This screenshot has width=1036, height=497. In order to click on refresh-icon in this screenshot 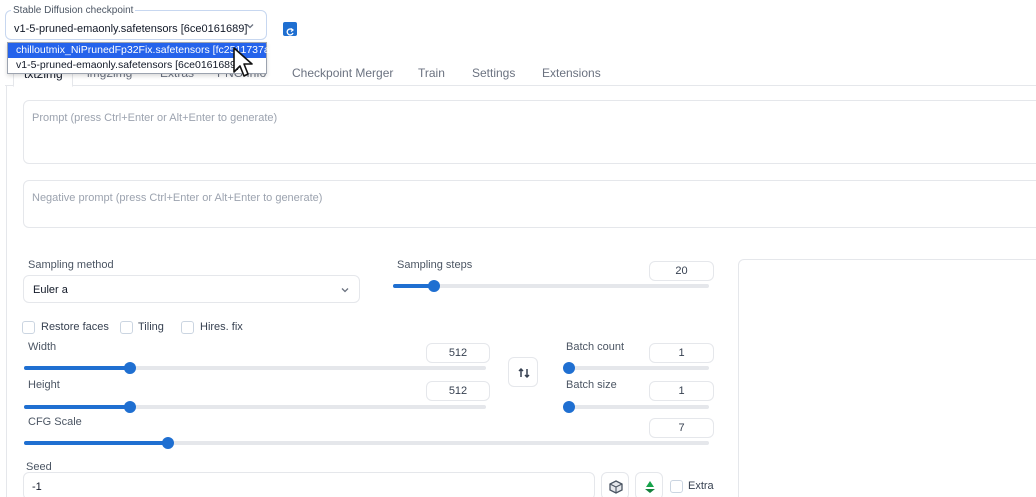, I will do `click(290, 33)`.